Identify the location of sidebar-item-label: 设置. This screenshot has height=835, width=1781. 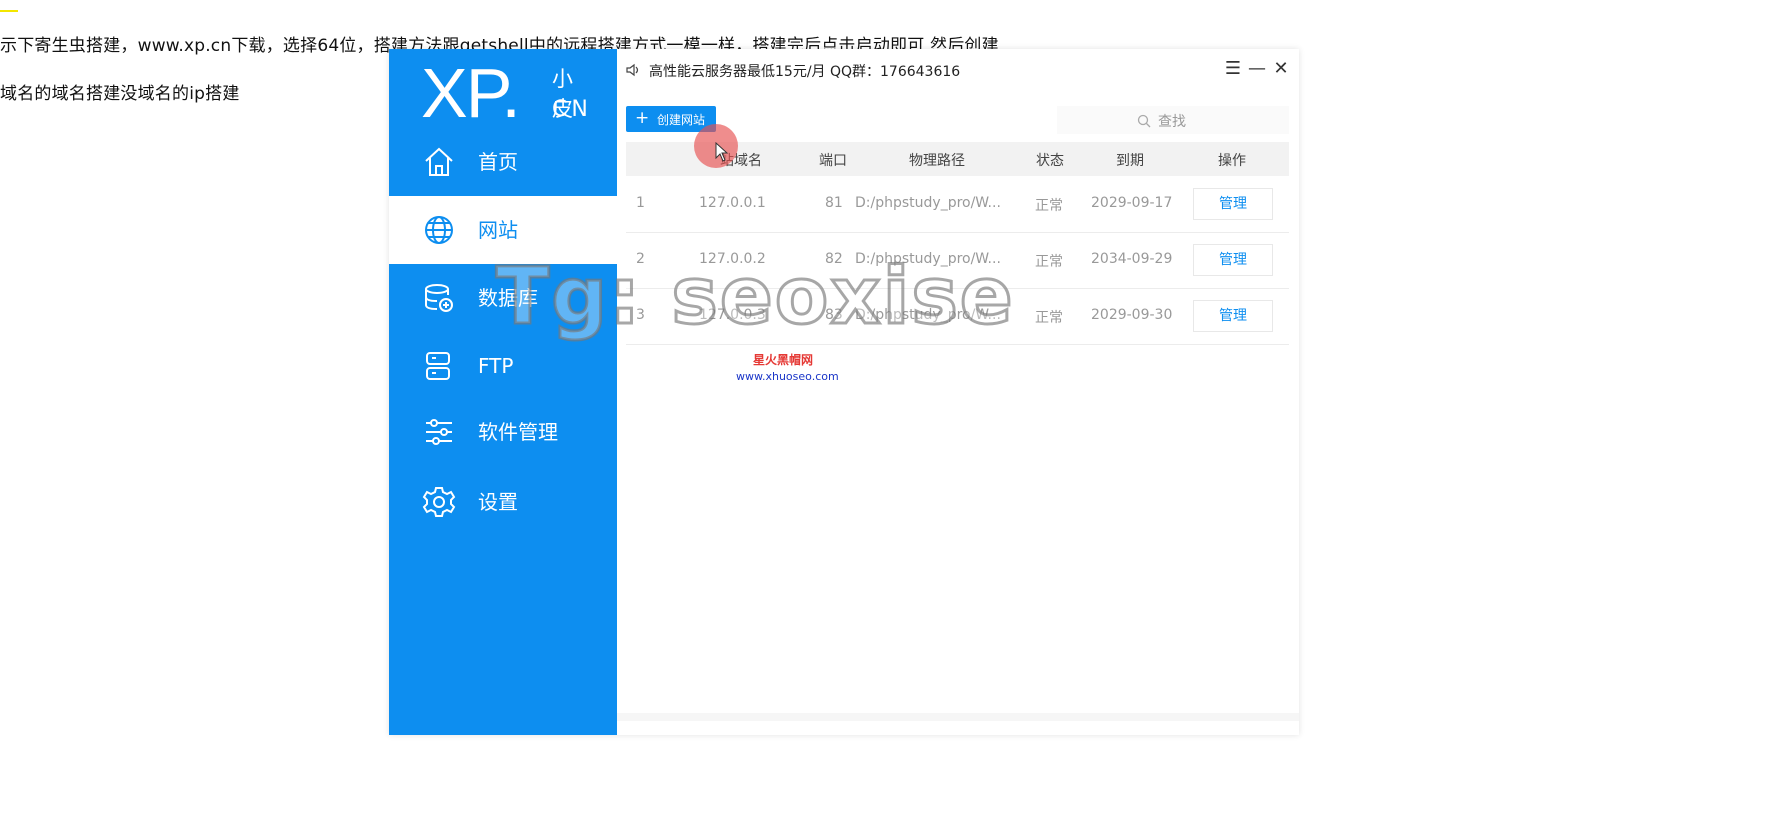
(498, 502).